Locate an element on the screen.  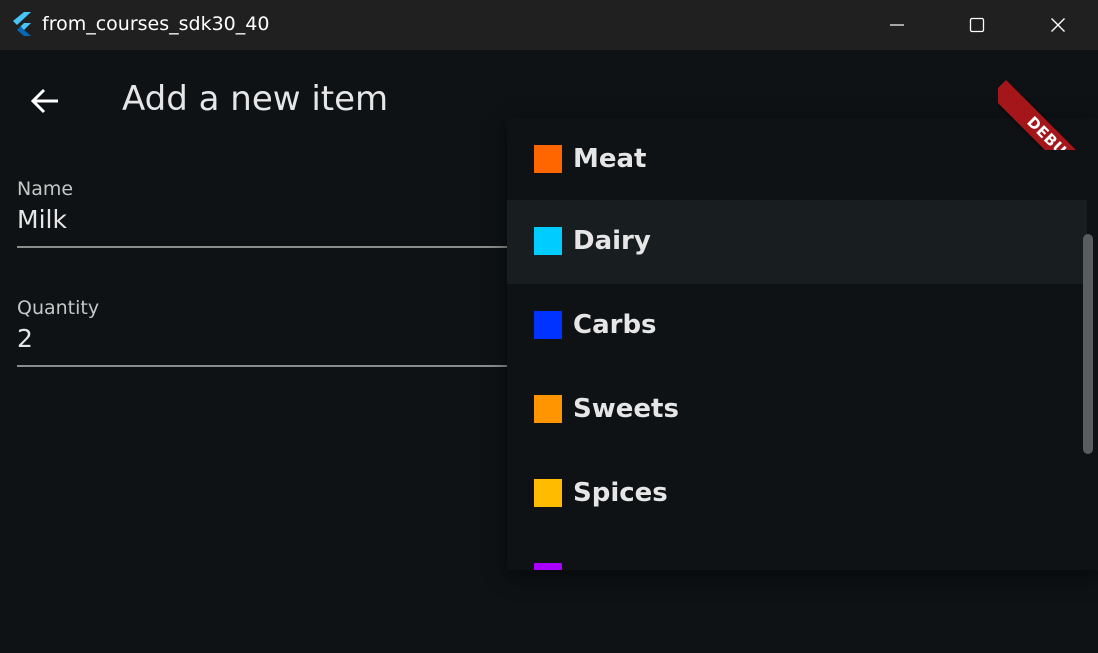
dropdown-item-label: Spices is located at coordinates (620, 493).